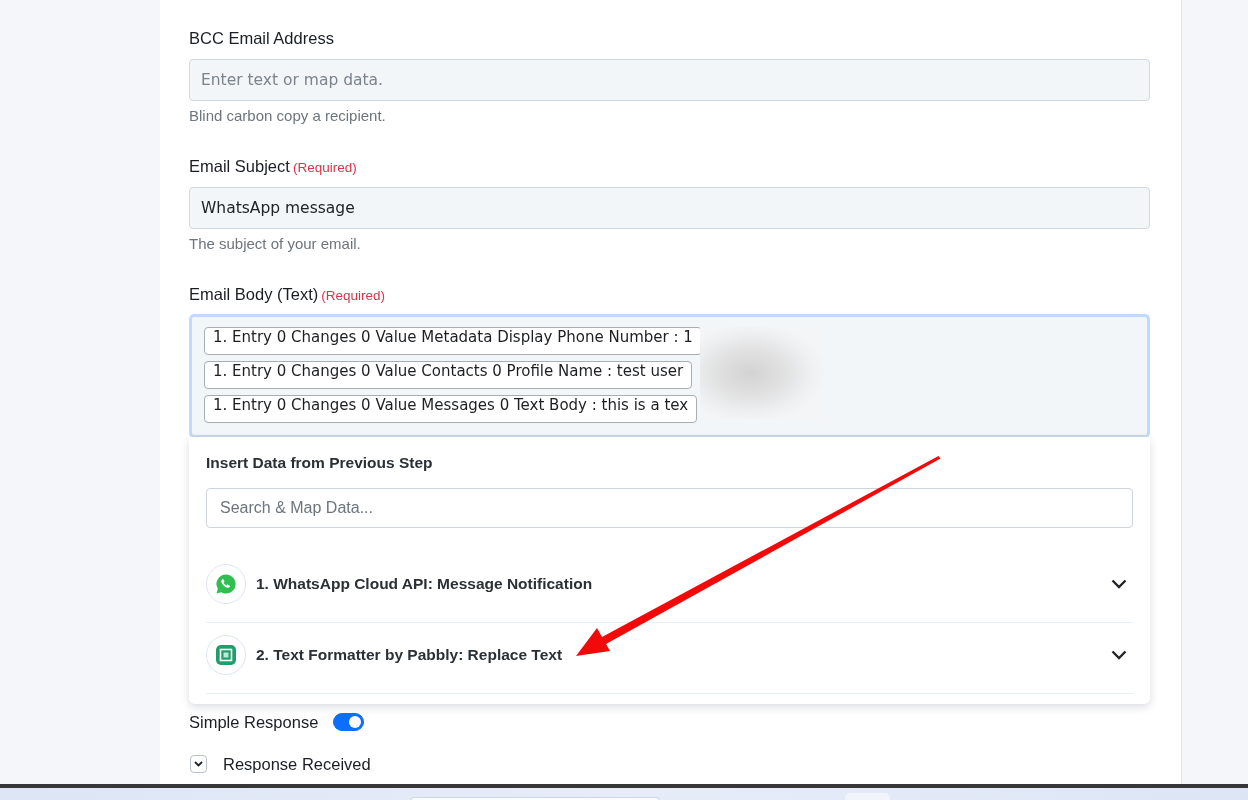  I want to click on mapped-data-field: 1. Entry 0 Changes 0 Value Metadata Display Phone Number : 1 1. Entry 0 Changes 0 Value Contacts 0 Profile Name : test user 1. Entry 0 Changes 0 Value Messages 0 Text Body : this is a tex, so click(669, 376).